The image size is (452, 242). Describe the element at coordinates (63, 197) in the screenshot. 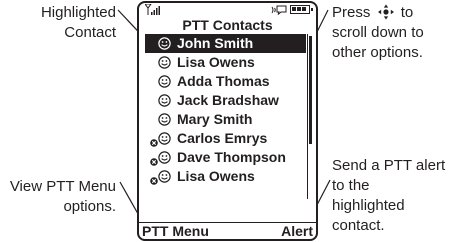

I see `callout-view-menu: View PTT Menu options.` at that location.